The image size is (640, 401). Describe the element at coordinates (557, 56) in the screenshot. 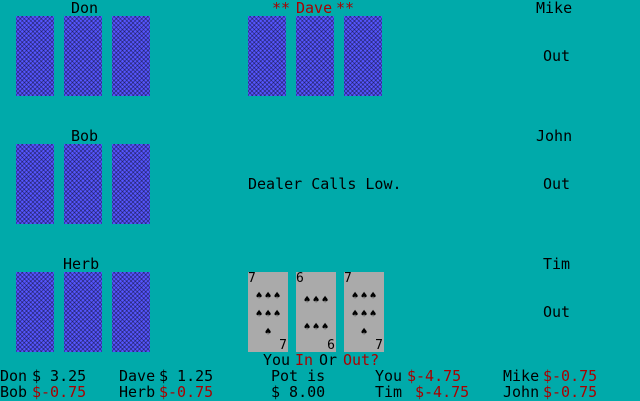

I see `status-mike: Out` at that location.